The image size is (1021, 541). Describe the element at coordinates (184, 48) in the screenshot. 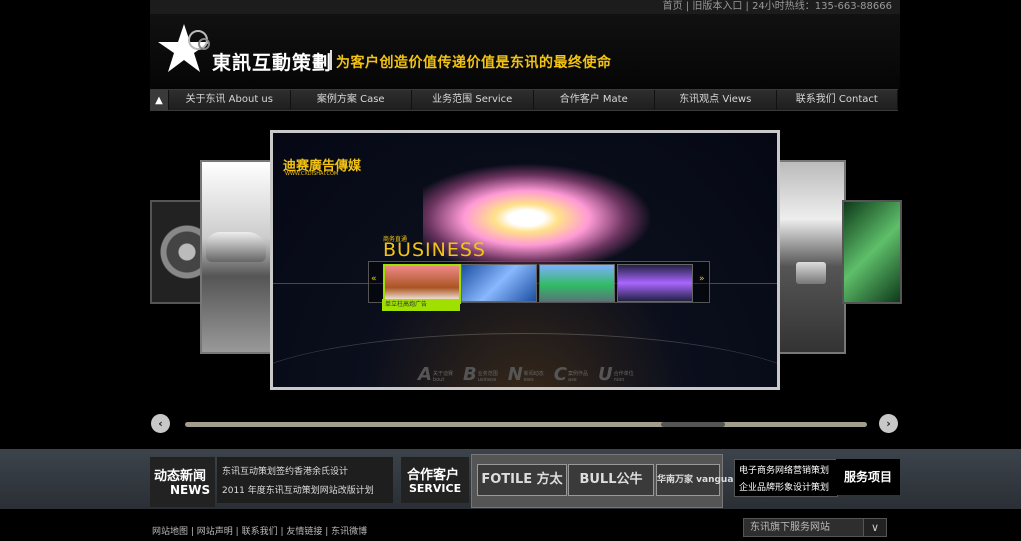

I see `logo-star-icon` at that location.